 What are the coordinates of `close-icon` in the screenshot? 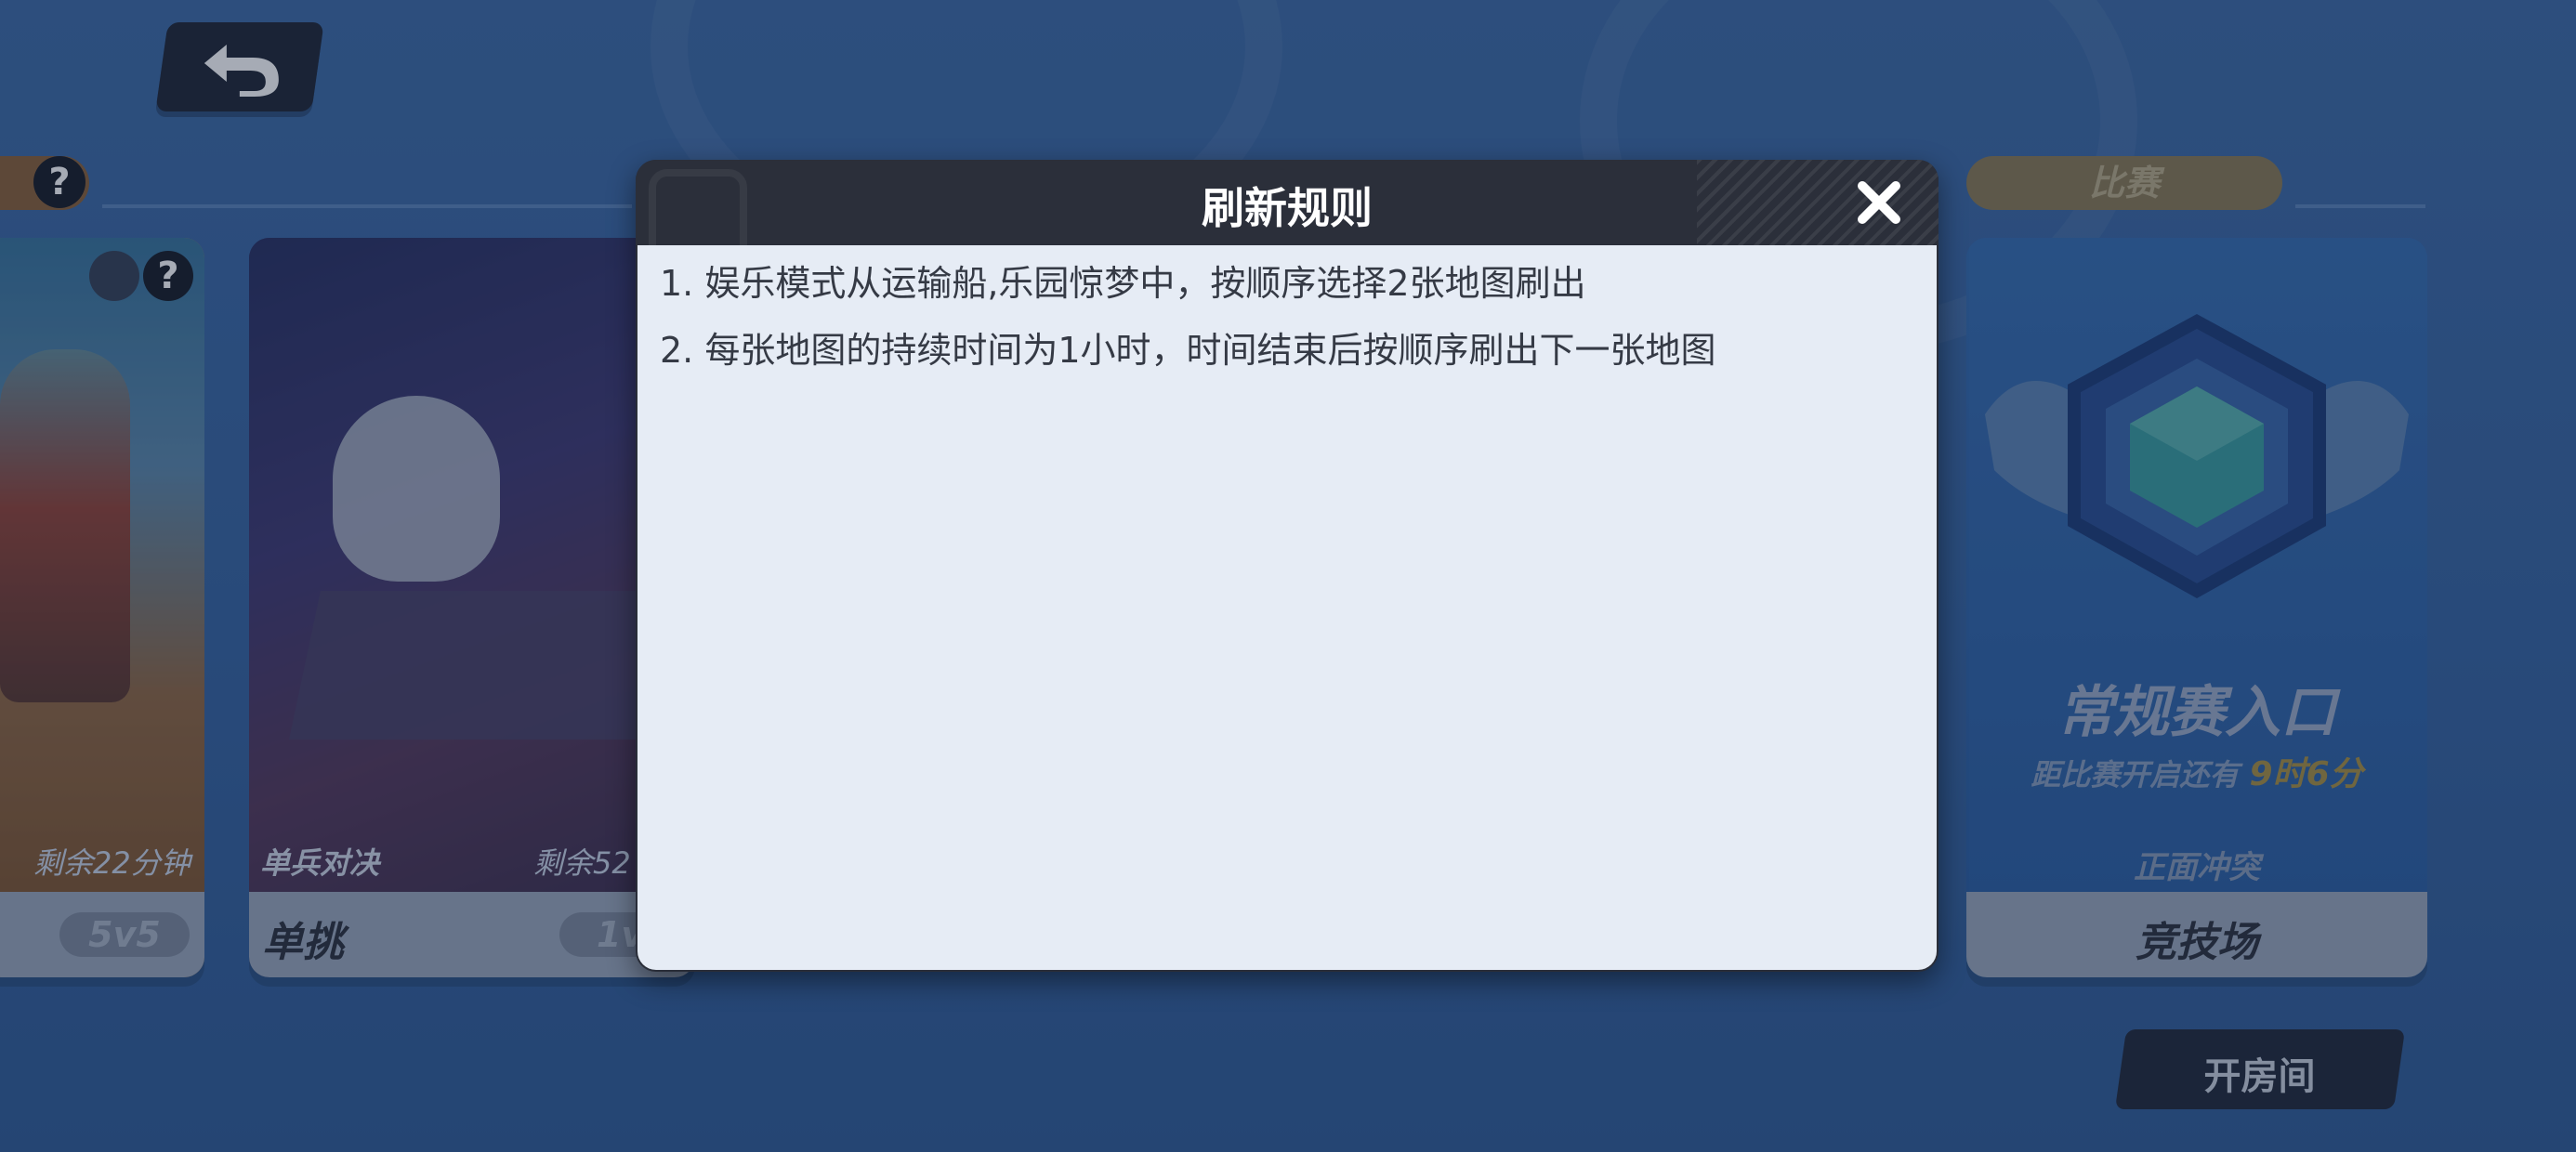 It's located at (1879, 202).